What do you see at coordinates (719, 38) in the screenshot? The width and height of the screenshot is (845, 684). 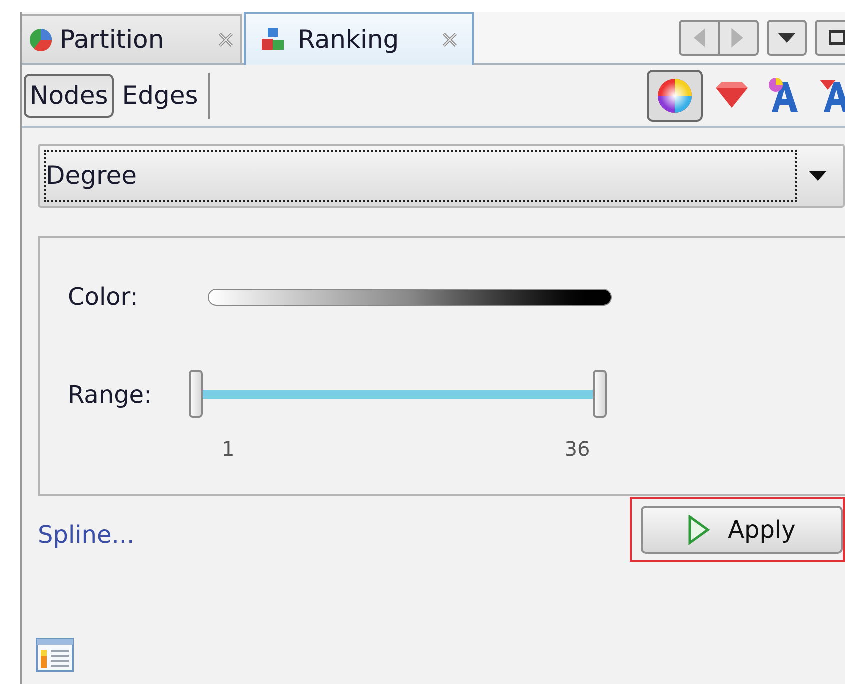 I see `scroll-tabs-control` at bounding box center [719, 38].